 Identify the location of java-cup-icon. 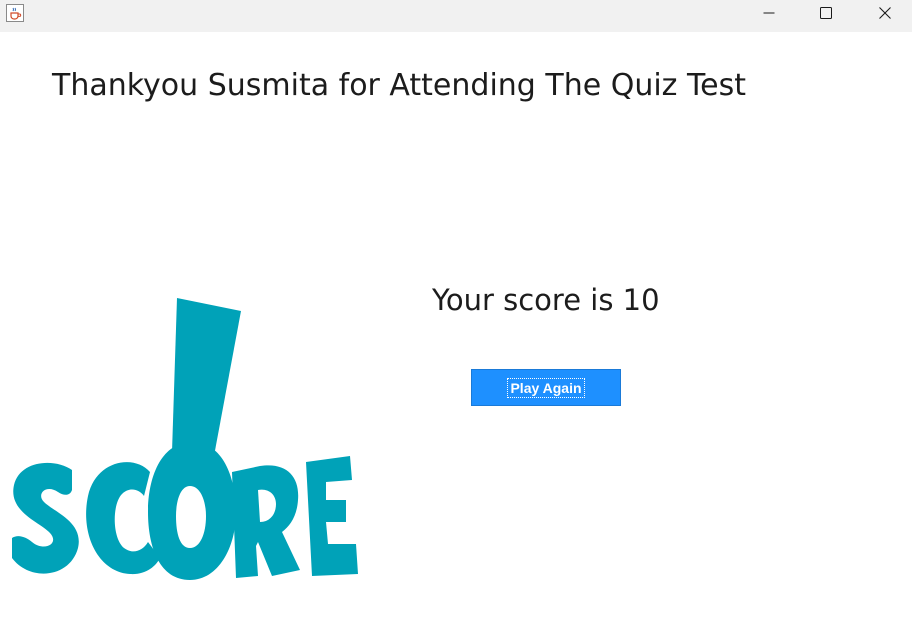
(15, 13).